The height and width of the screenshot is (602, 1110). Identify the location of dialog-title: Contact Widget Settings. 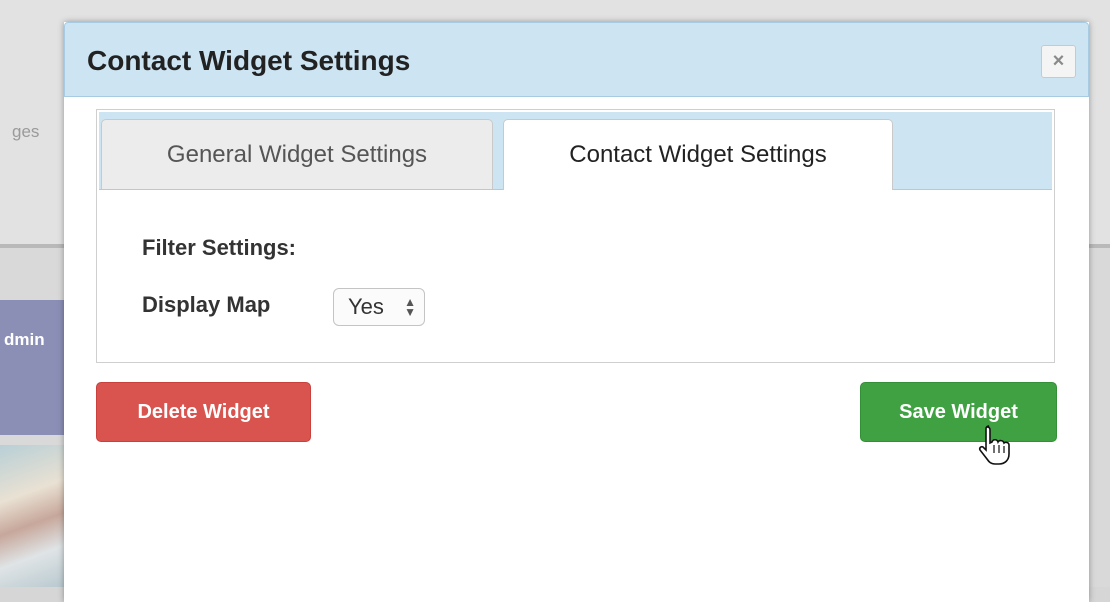
(249, 60).